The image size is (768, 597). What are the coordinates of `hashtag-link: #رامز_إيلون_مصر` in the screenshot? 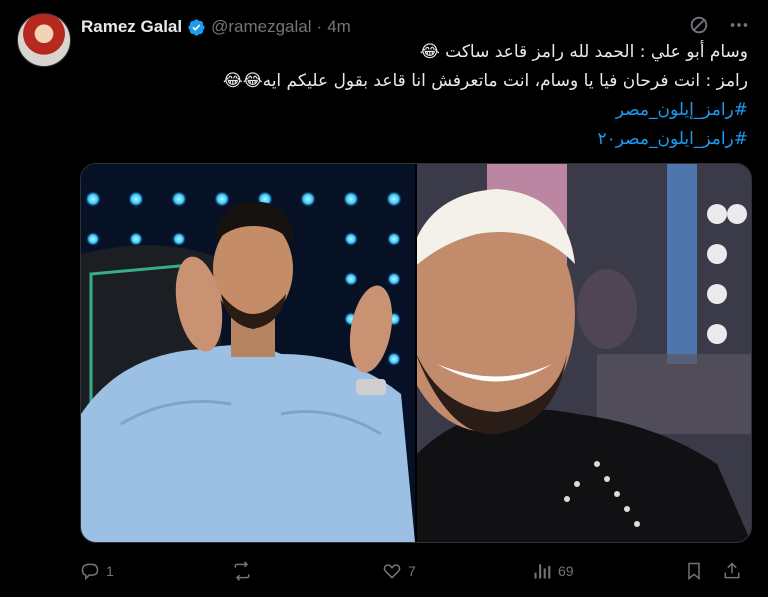 It's located at (414, 110).